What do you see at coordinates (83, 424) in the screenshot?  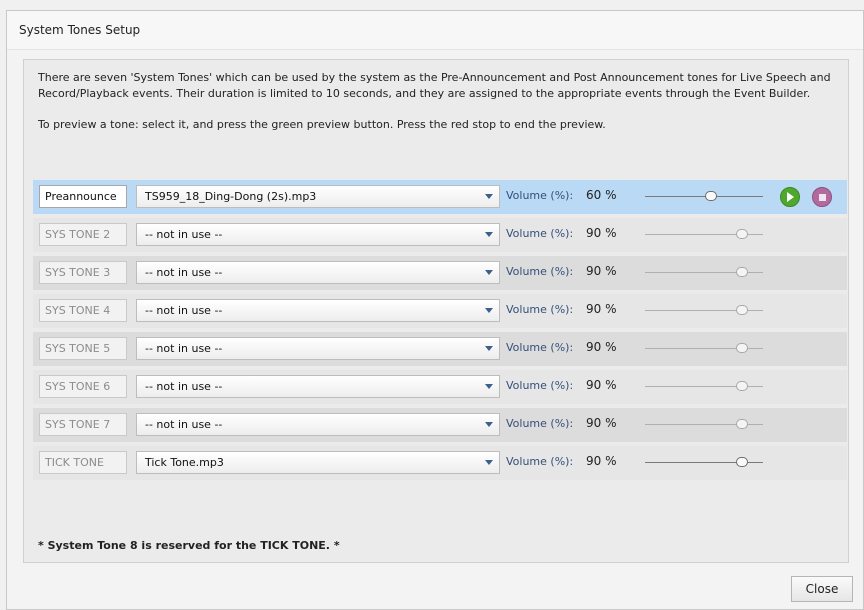 I see `tone-name-field: SYS TONE 7` at bounding box center [83, 424].